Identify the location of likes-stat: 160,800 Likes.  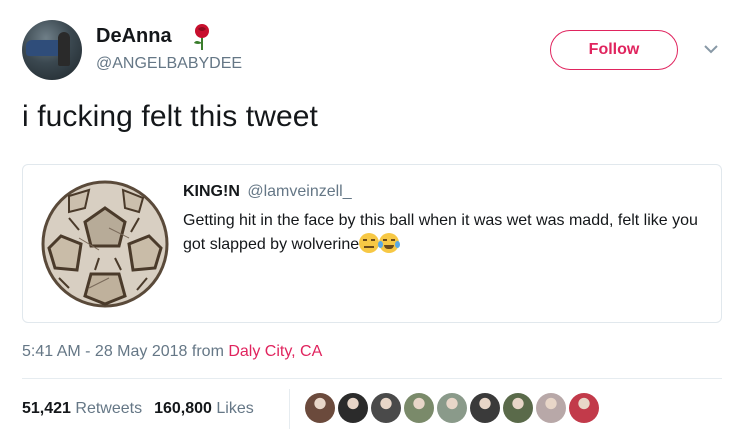
(204, 408).